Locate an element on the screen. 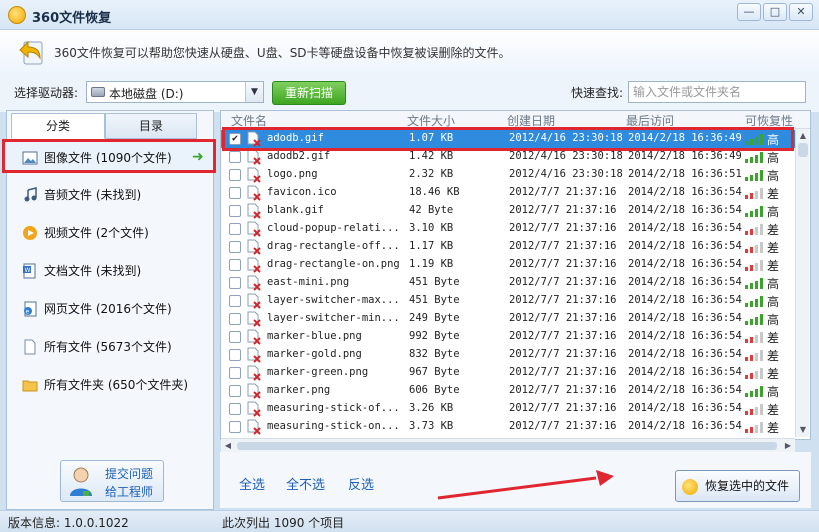 Image resolution: width=819 pixels, height=532 pixels. header-accessed: 最后访问 is located at coordinates (650, 120).